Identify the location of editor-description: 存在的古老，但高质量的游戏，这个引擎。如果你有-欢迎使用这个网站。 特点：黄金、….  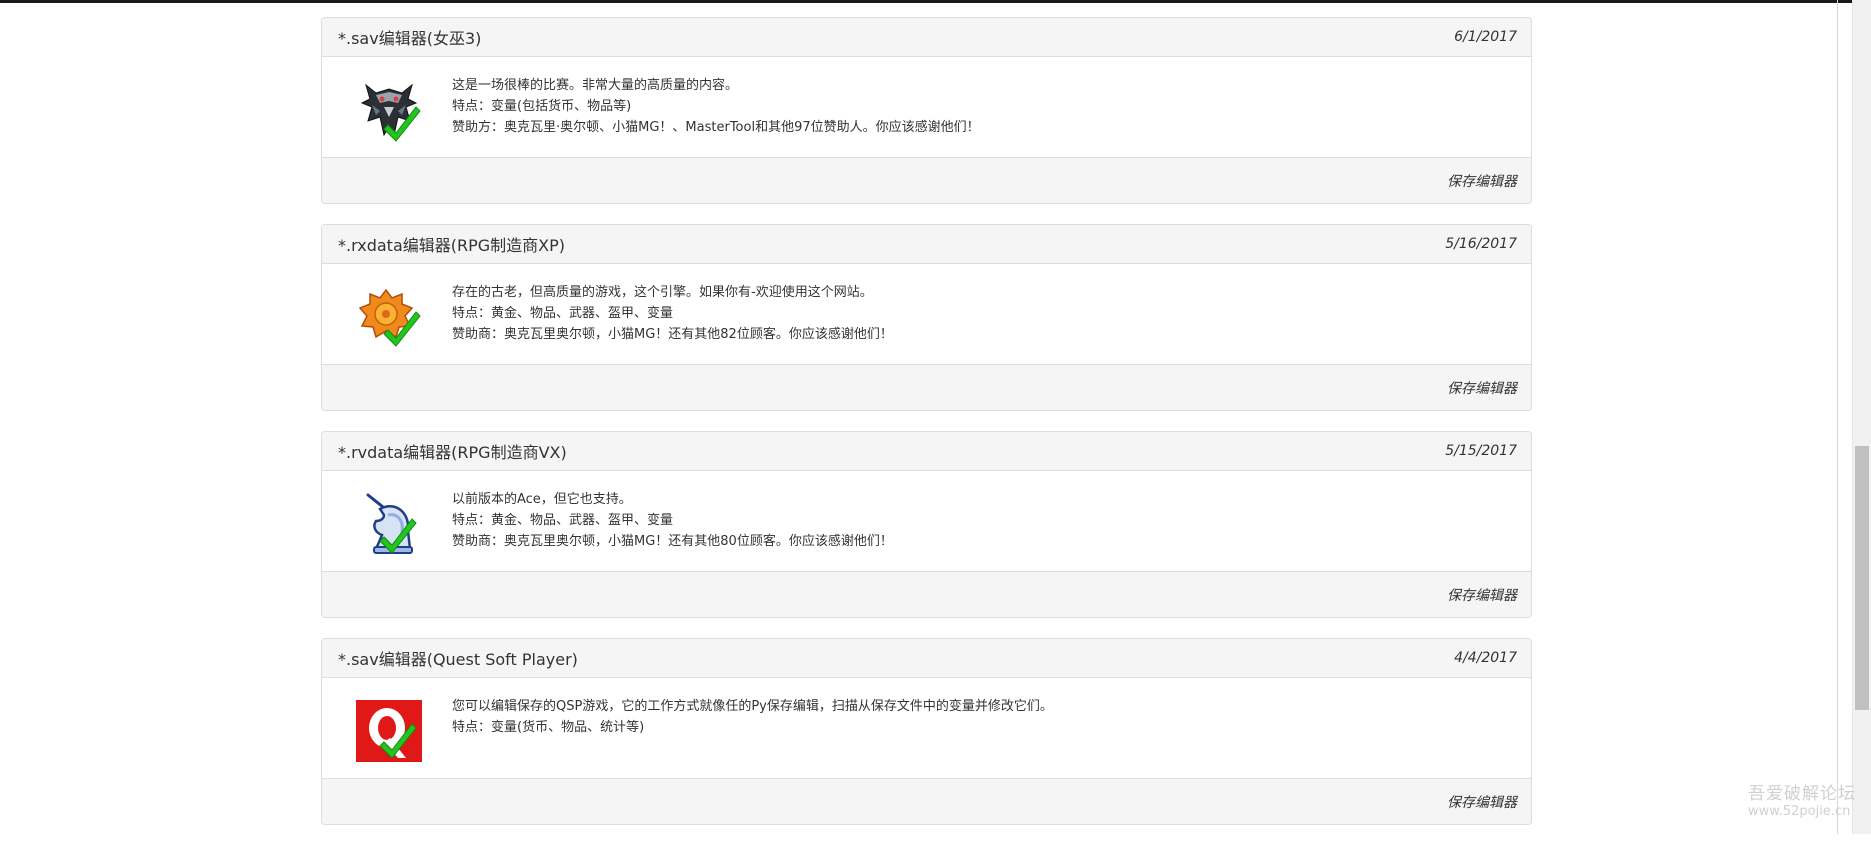
(672, 313).